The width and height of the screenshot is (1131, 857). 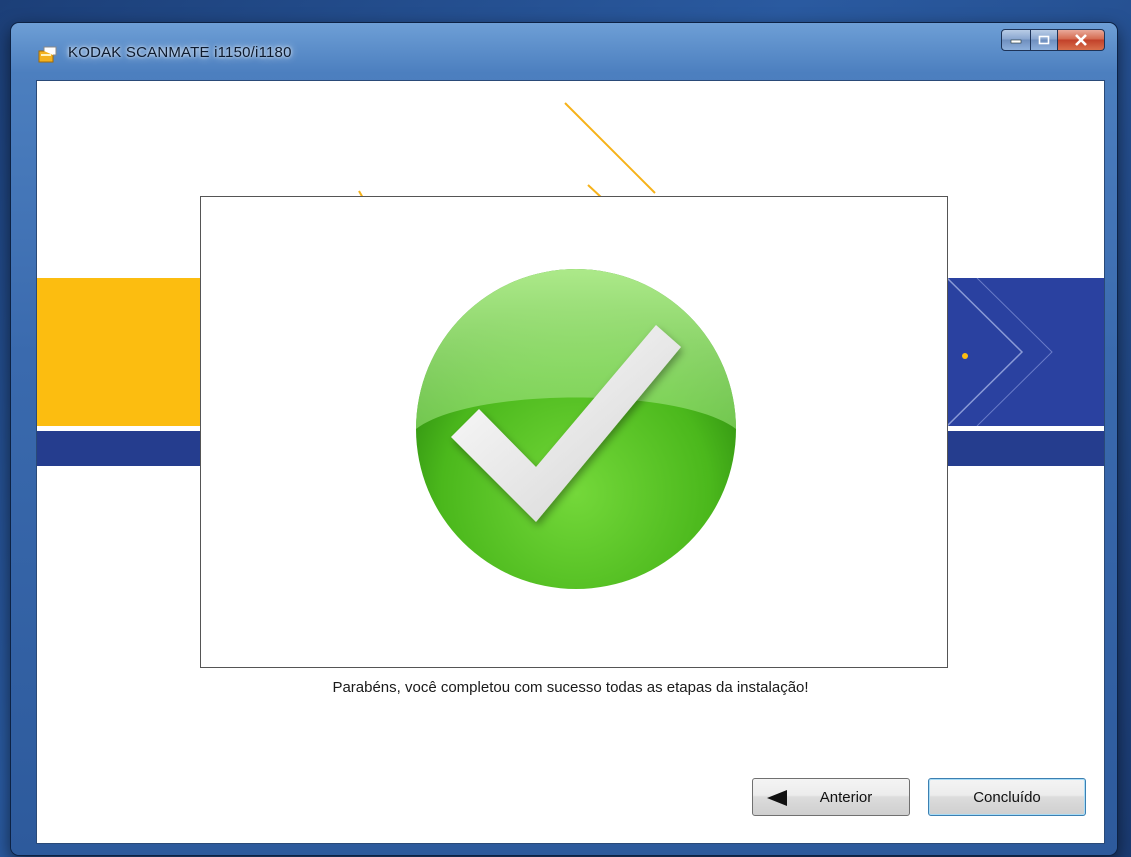 What do you see at coordinates (777, 798) in the screenshot?
I see `back-arrow-icon` at bounding box center [777, 798].